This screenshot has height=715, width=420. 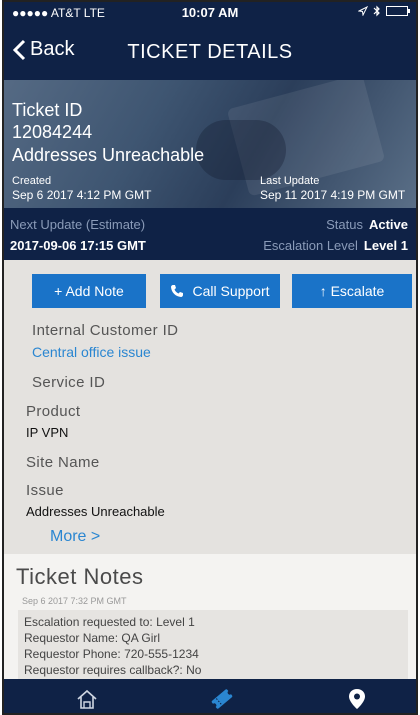 I want to click on battery-icon, so click(x=398, y=11).